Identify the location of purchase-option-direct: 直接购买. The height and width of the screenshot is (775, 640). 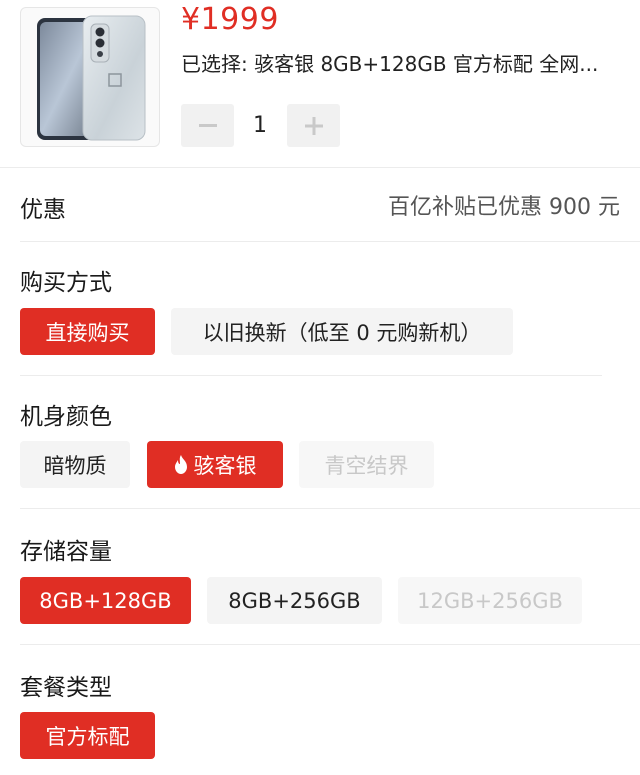
(87, 331).